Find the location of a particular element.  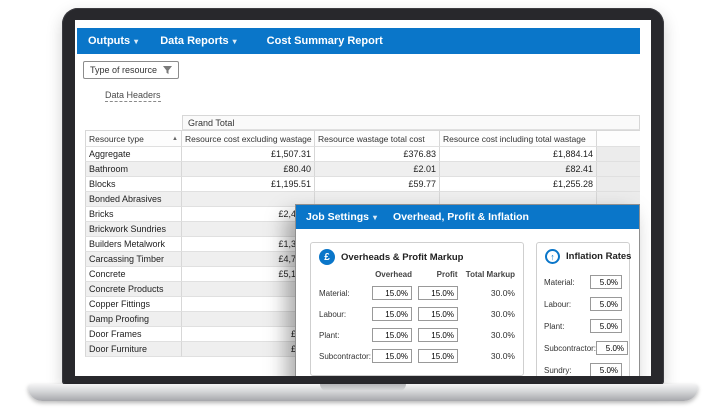

markup-row: Subcontractor: 30.0% is located at coordinates (417, 356).